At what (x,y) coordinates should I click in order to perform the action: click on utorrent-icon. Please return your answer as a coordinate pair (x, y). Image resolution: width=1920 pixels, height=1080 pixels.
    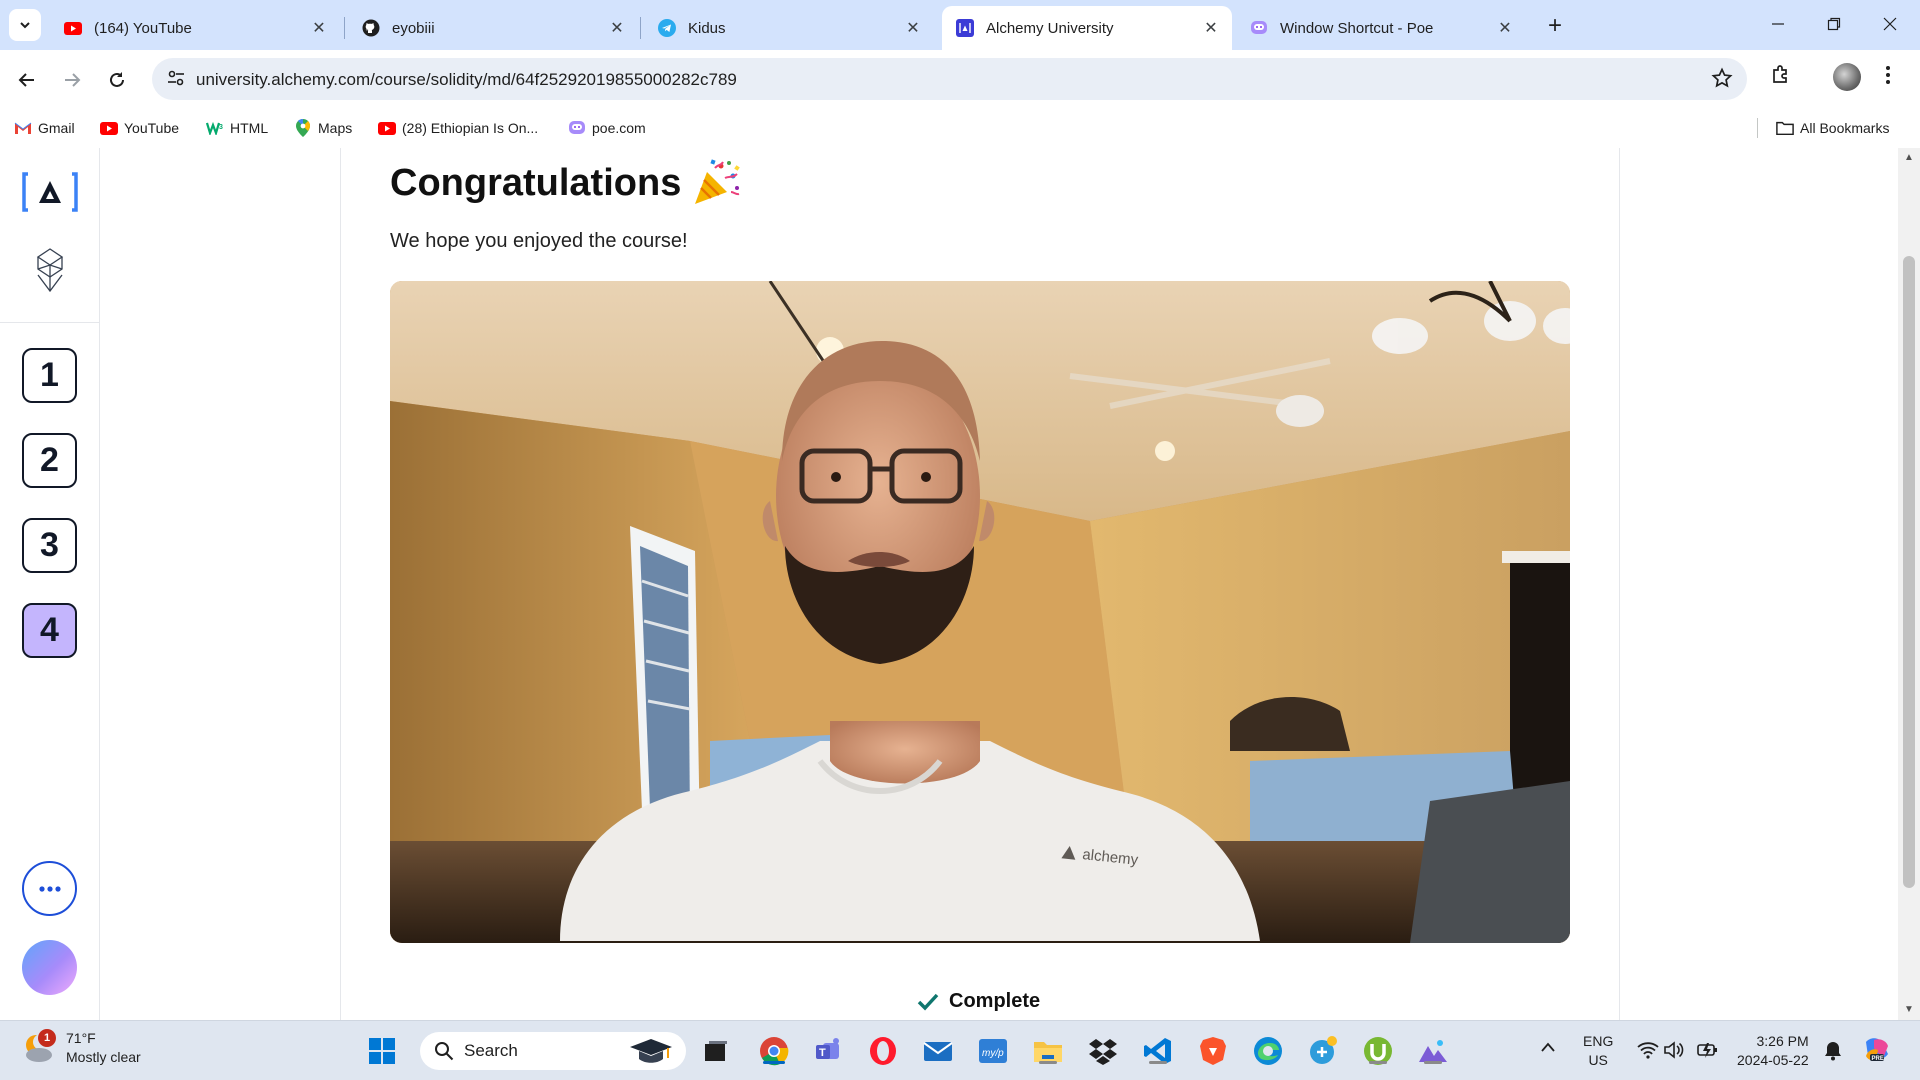
    Looking at the image, I should click on (1378, 1051).